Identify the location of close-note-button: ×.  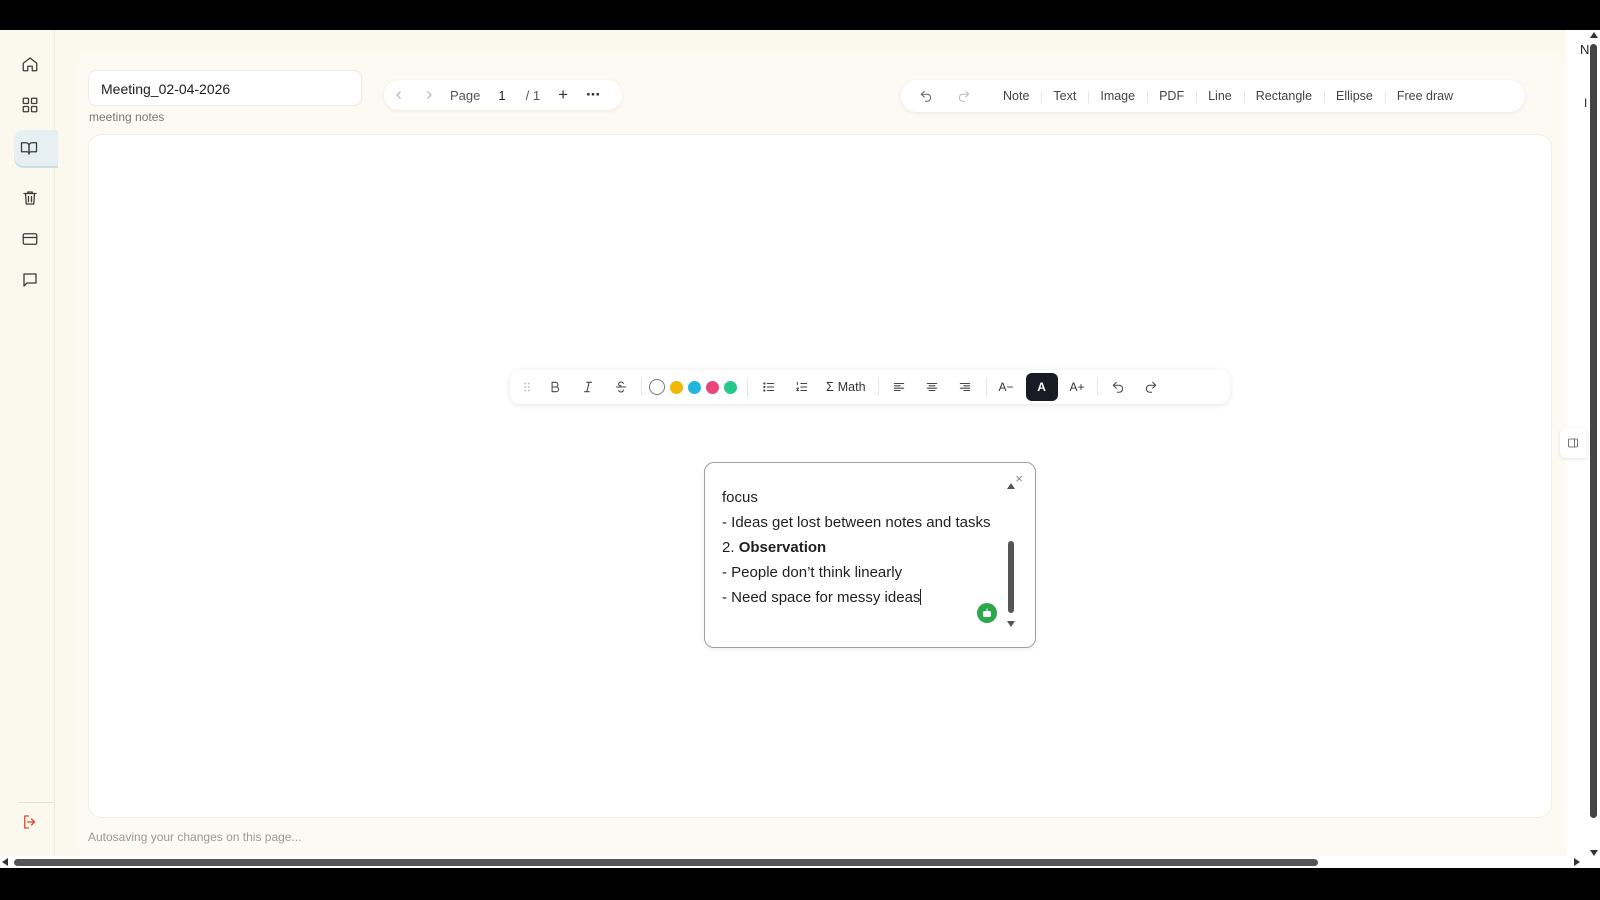
(1019, 478).